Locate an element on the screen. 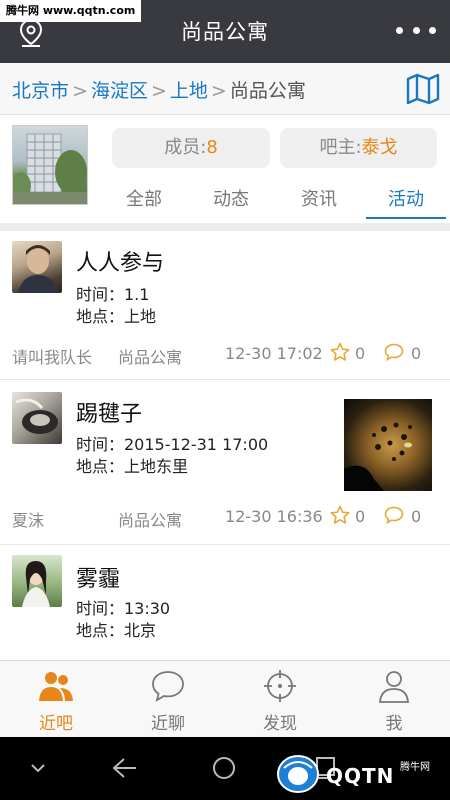 This screenshot has height=800, width=450. nav-discover: 发现 is located at coordinates (280, 699).